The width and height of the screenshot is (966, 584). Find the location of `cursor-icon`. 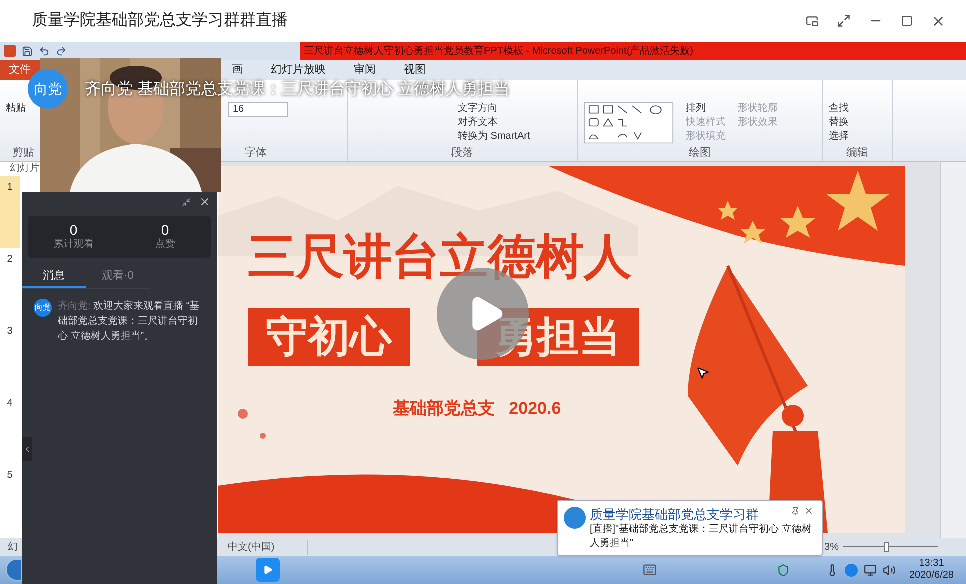

cursor-icon is located at coordinates (703, 373).